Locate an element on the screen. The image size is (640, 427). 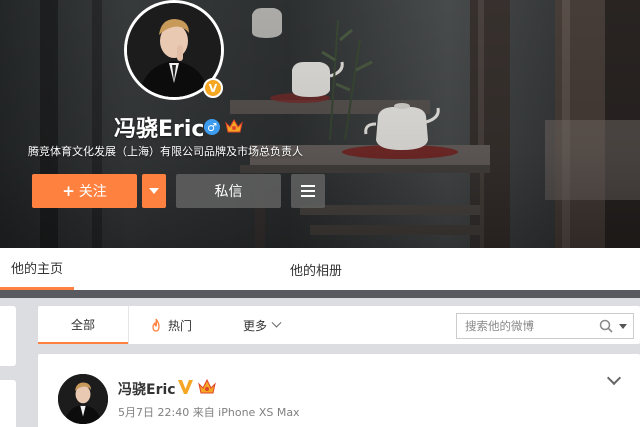
menu-icon is located at coordinates (308, 186).